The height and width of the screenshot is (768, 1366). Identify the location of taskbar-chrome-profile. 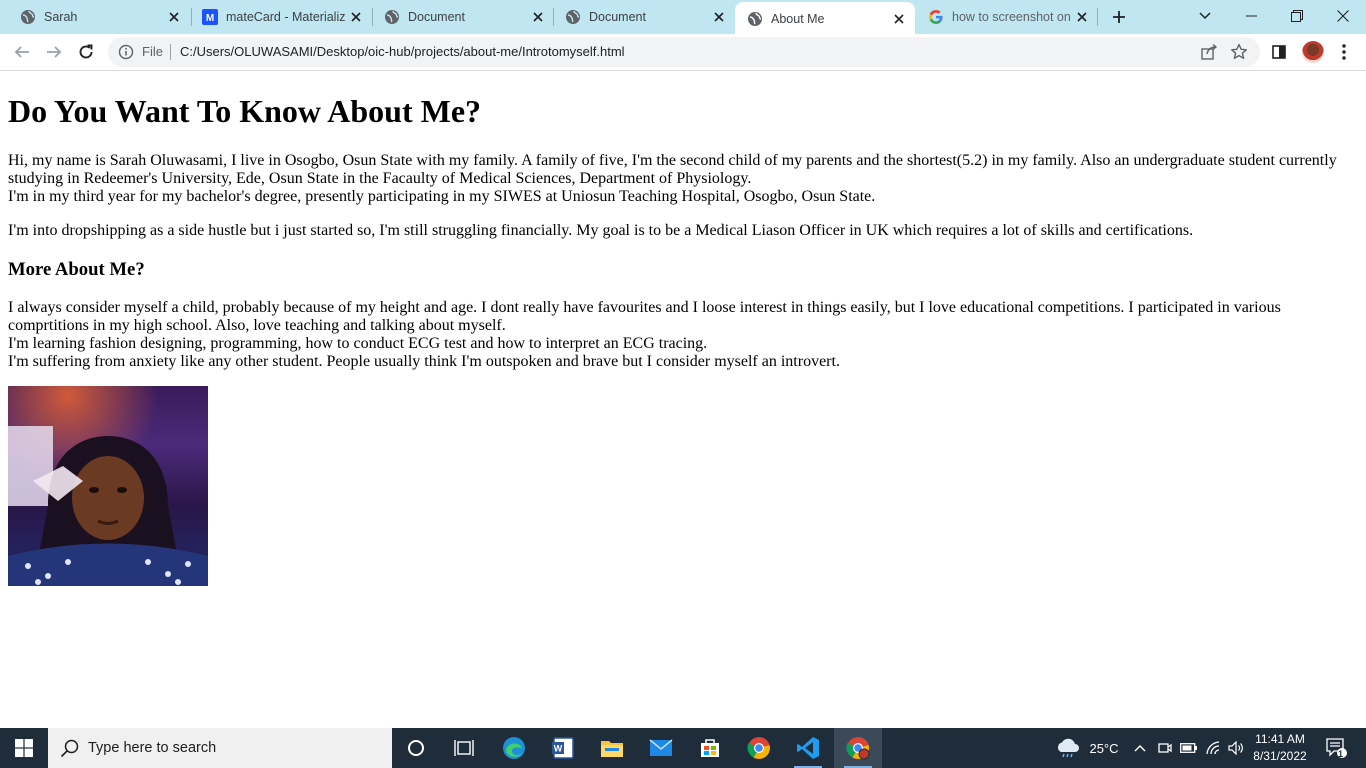
(858, 748).